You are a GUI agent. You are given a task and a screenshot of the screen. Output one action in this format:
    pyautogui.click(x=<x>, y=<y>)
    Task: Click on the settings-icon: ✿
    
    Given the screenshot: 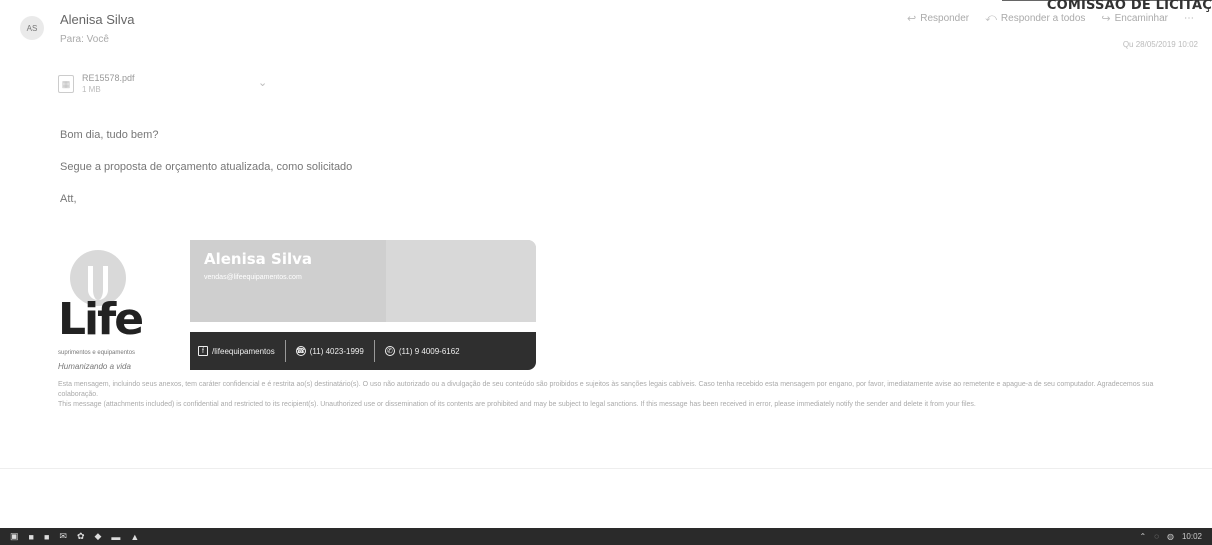 What is the action you would take?
    pyautogui.click(x=81, y=536)
    